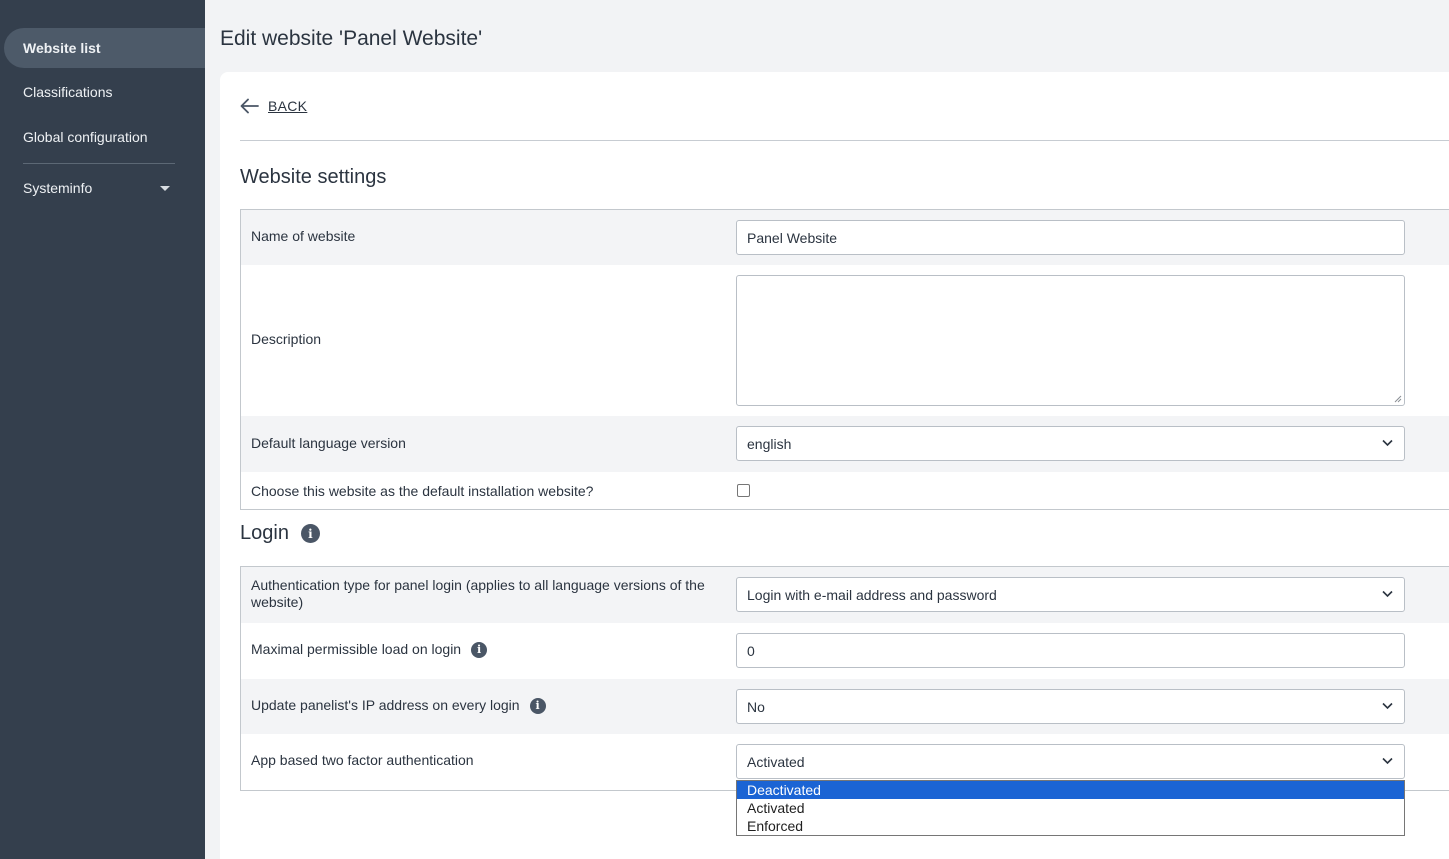 The width and height of the screenshot is (1449, 859). I want to click on sidebar-item-global-configuration: Global configuration, so click(102, 137).